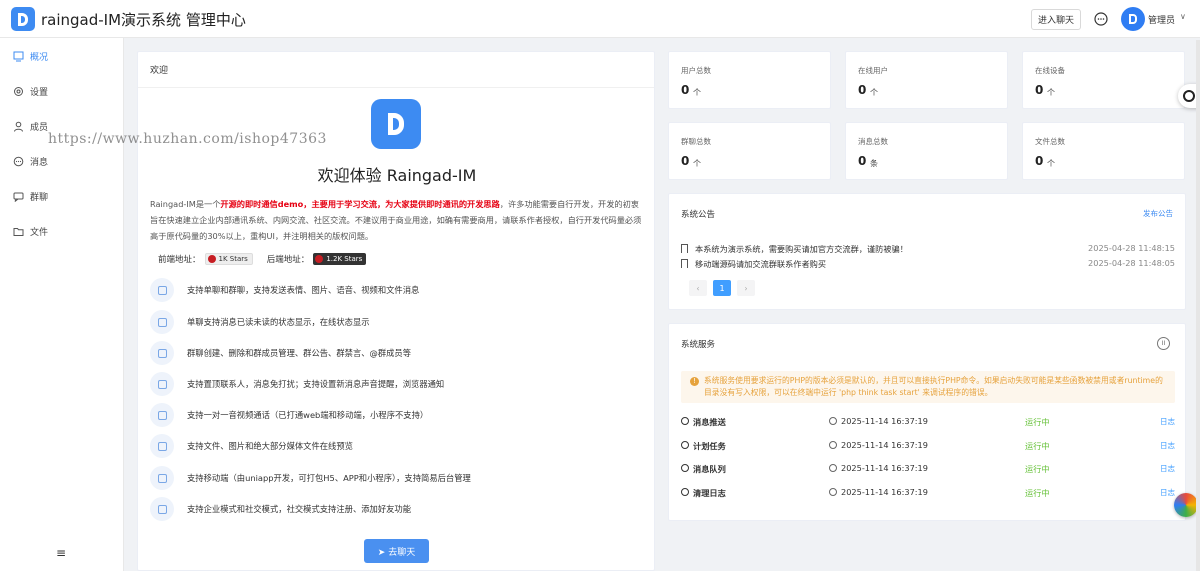 The width and height of the screenshot is (1200, 571). I want to click on list-item: 单聊支持消息已读未读的状态显示，在线状态显示, so click(397, 322).